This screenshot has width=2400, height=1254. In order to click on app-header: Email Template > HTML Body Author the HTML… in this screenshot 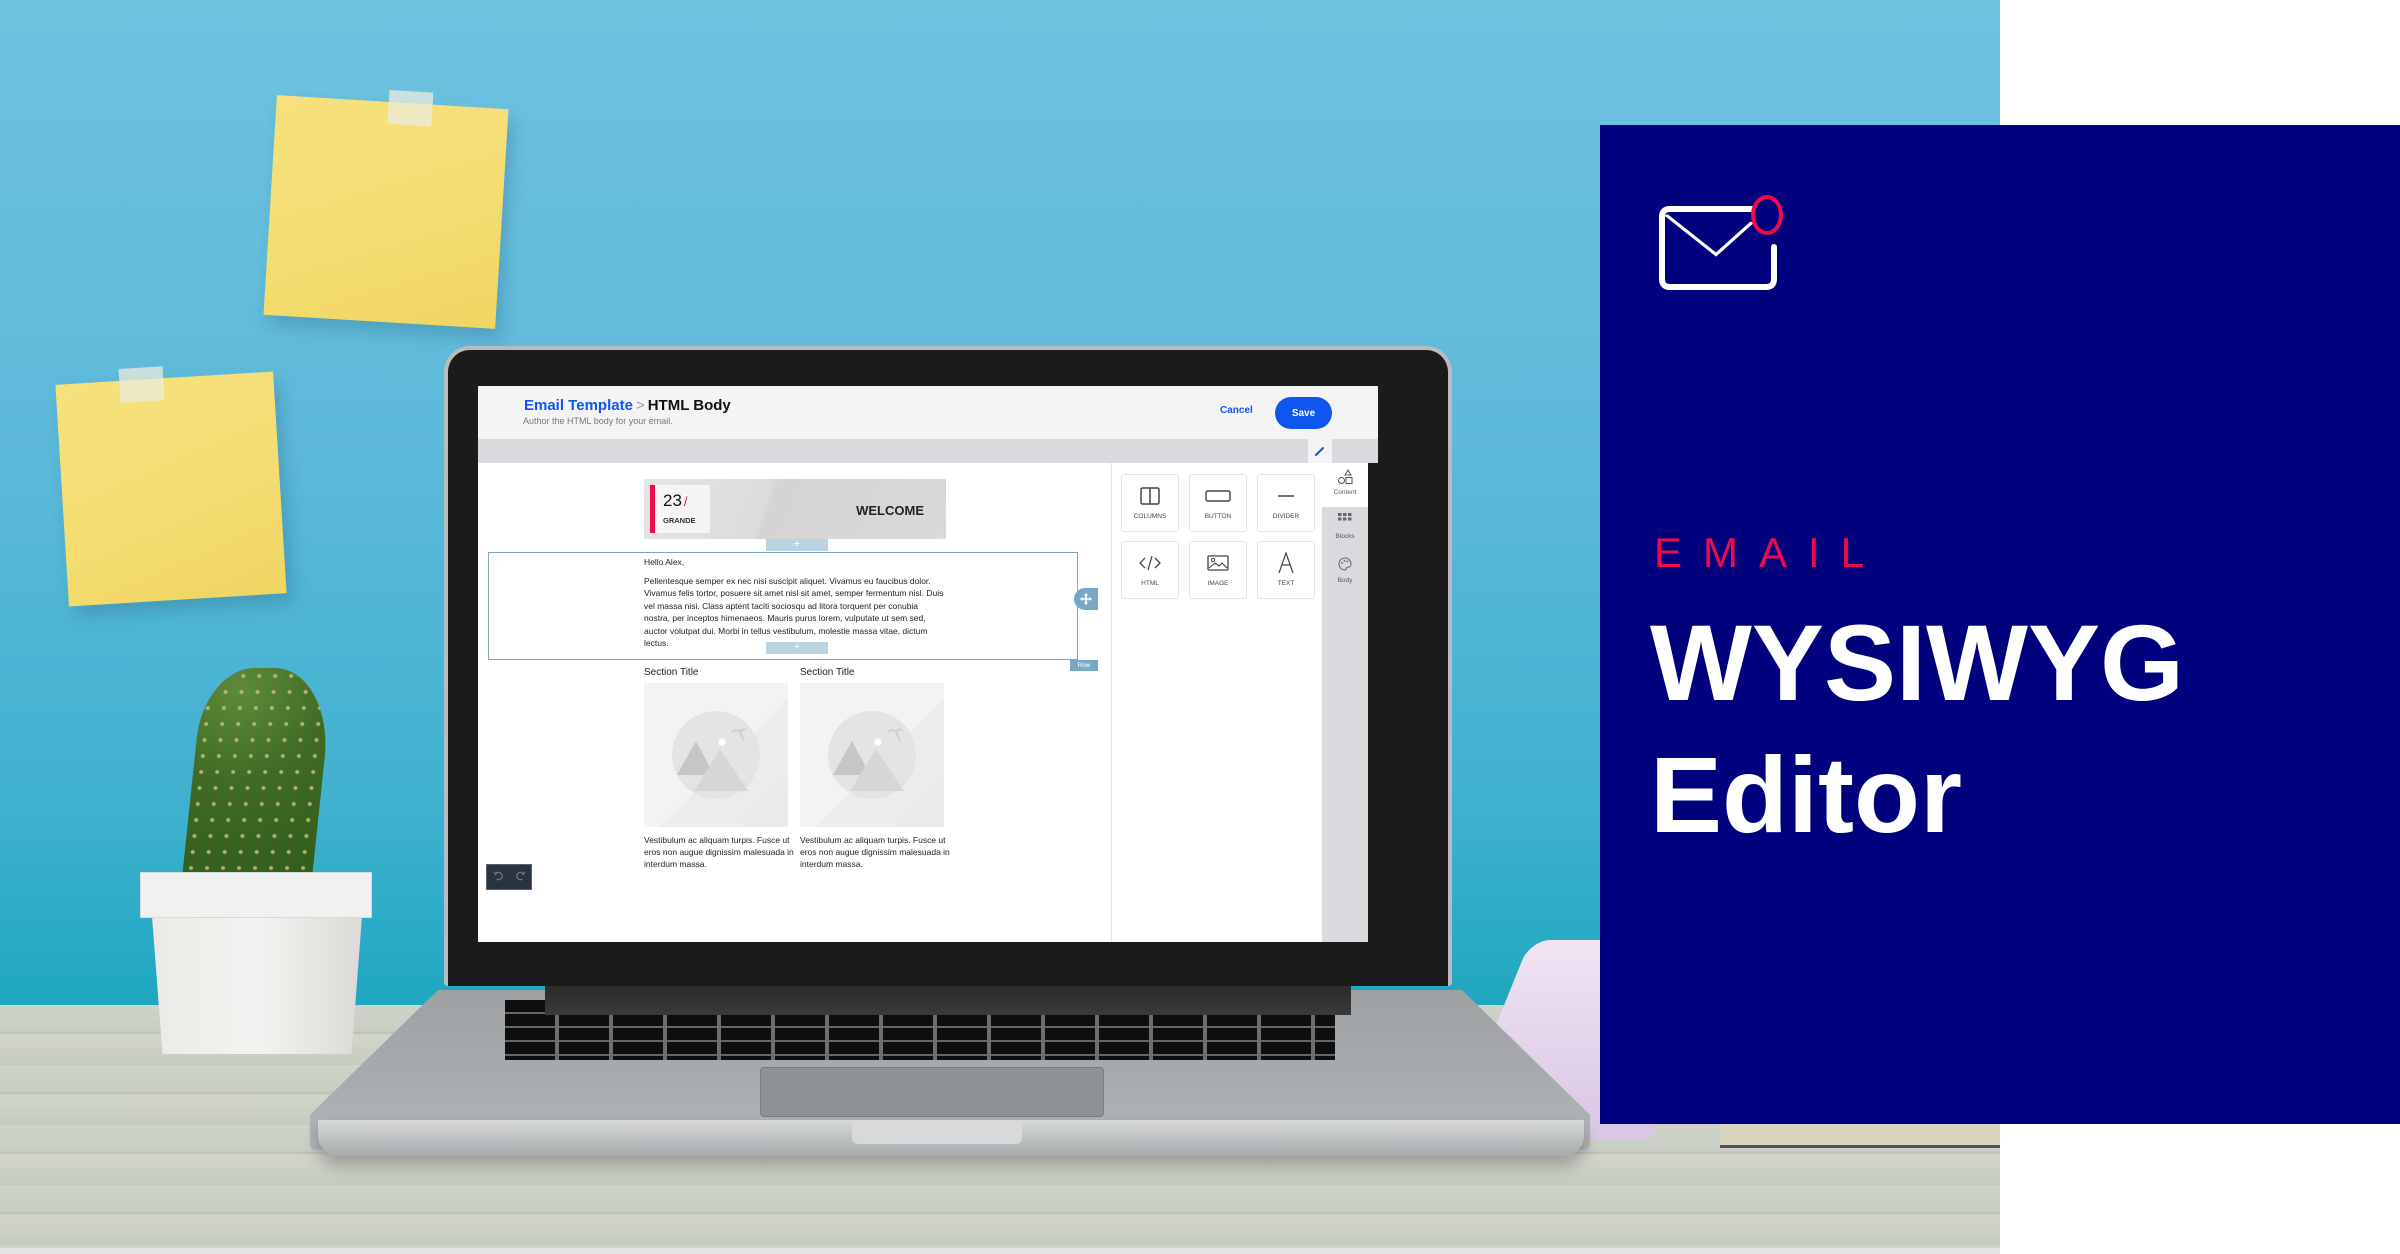, I will do `click(928, 412)`.